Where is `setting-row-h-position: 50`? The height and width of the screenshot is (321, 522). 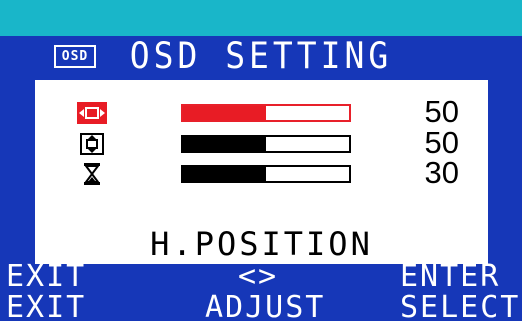 setting-row-h-position: 50 is located at coordinates (261, 111).